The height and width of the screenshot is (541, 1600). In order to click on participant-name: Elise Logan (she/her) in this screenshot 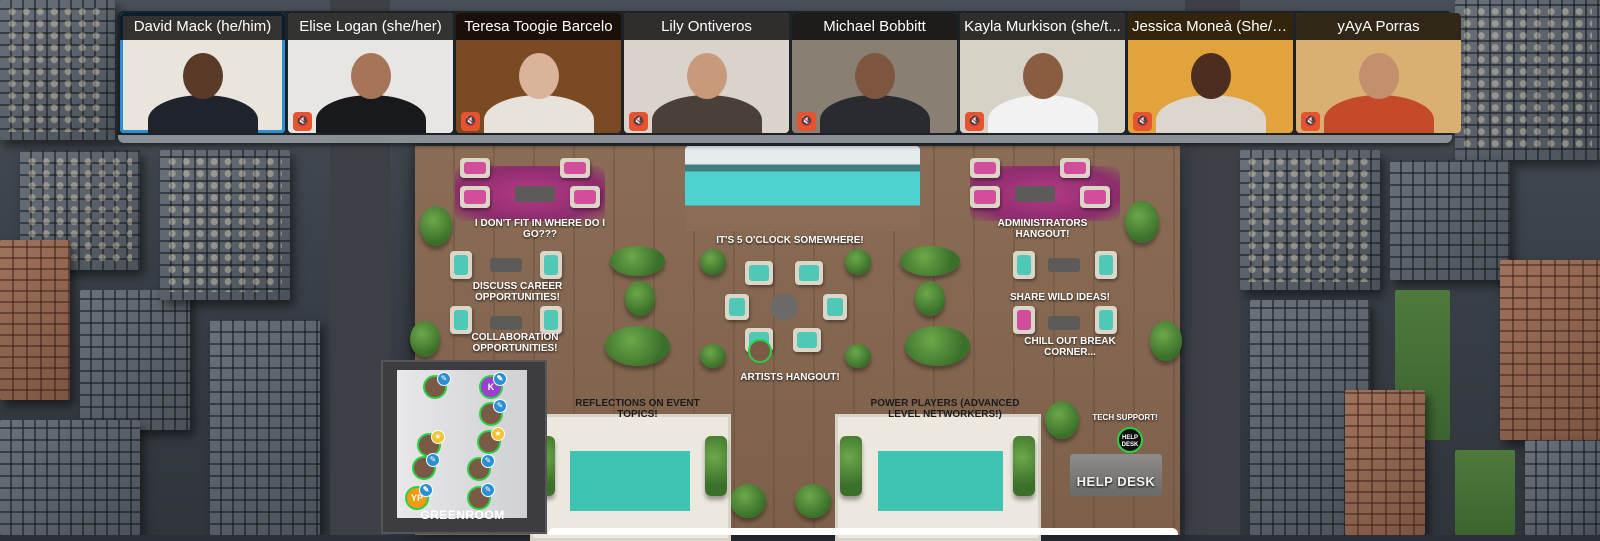, I will do `click(370, 26)`.